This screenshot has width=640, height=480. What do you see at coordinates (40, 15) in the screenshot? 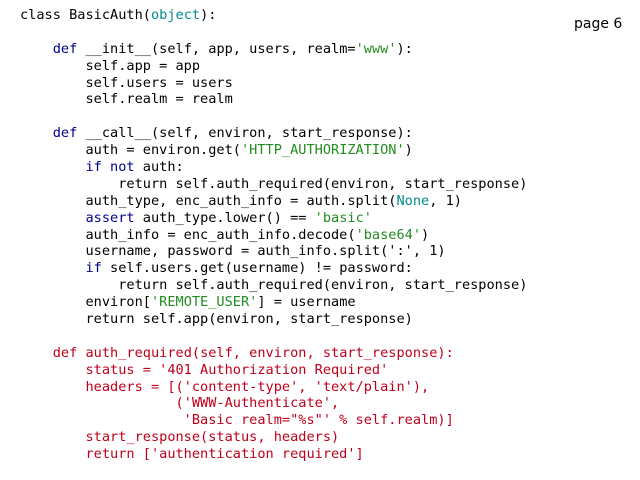
I see `code-token: class` at bounding box center [40, 15].